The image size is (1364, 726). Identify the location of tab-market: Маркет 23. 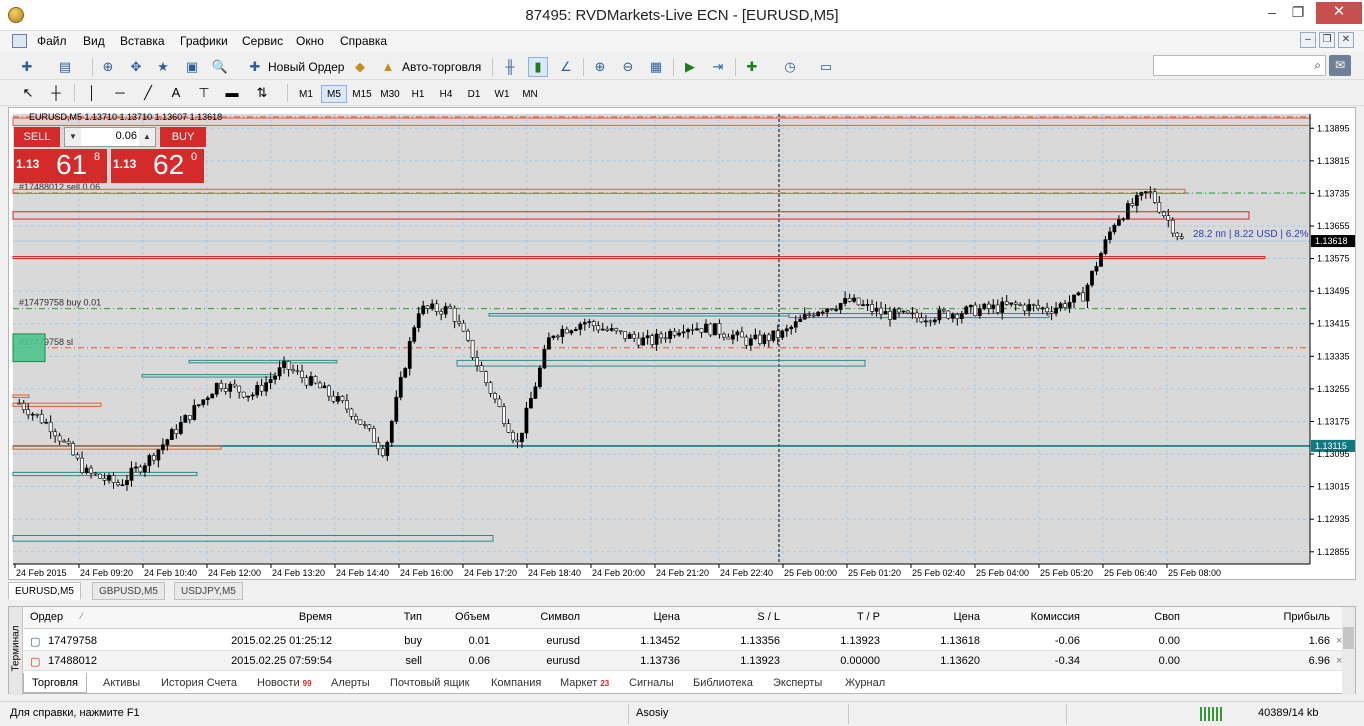
(584, 683).